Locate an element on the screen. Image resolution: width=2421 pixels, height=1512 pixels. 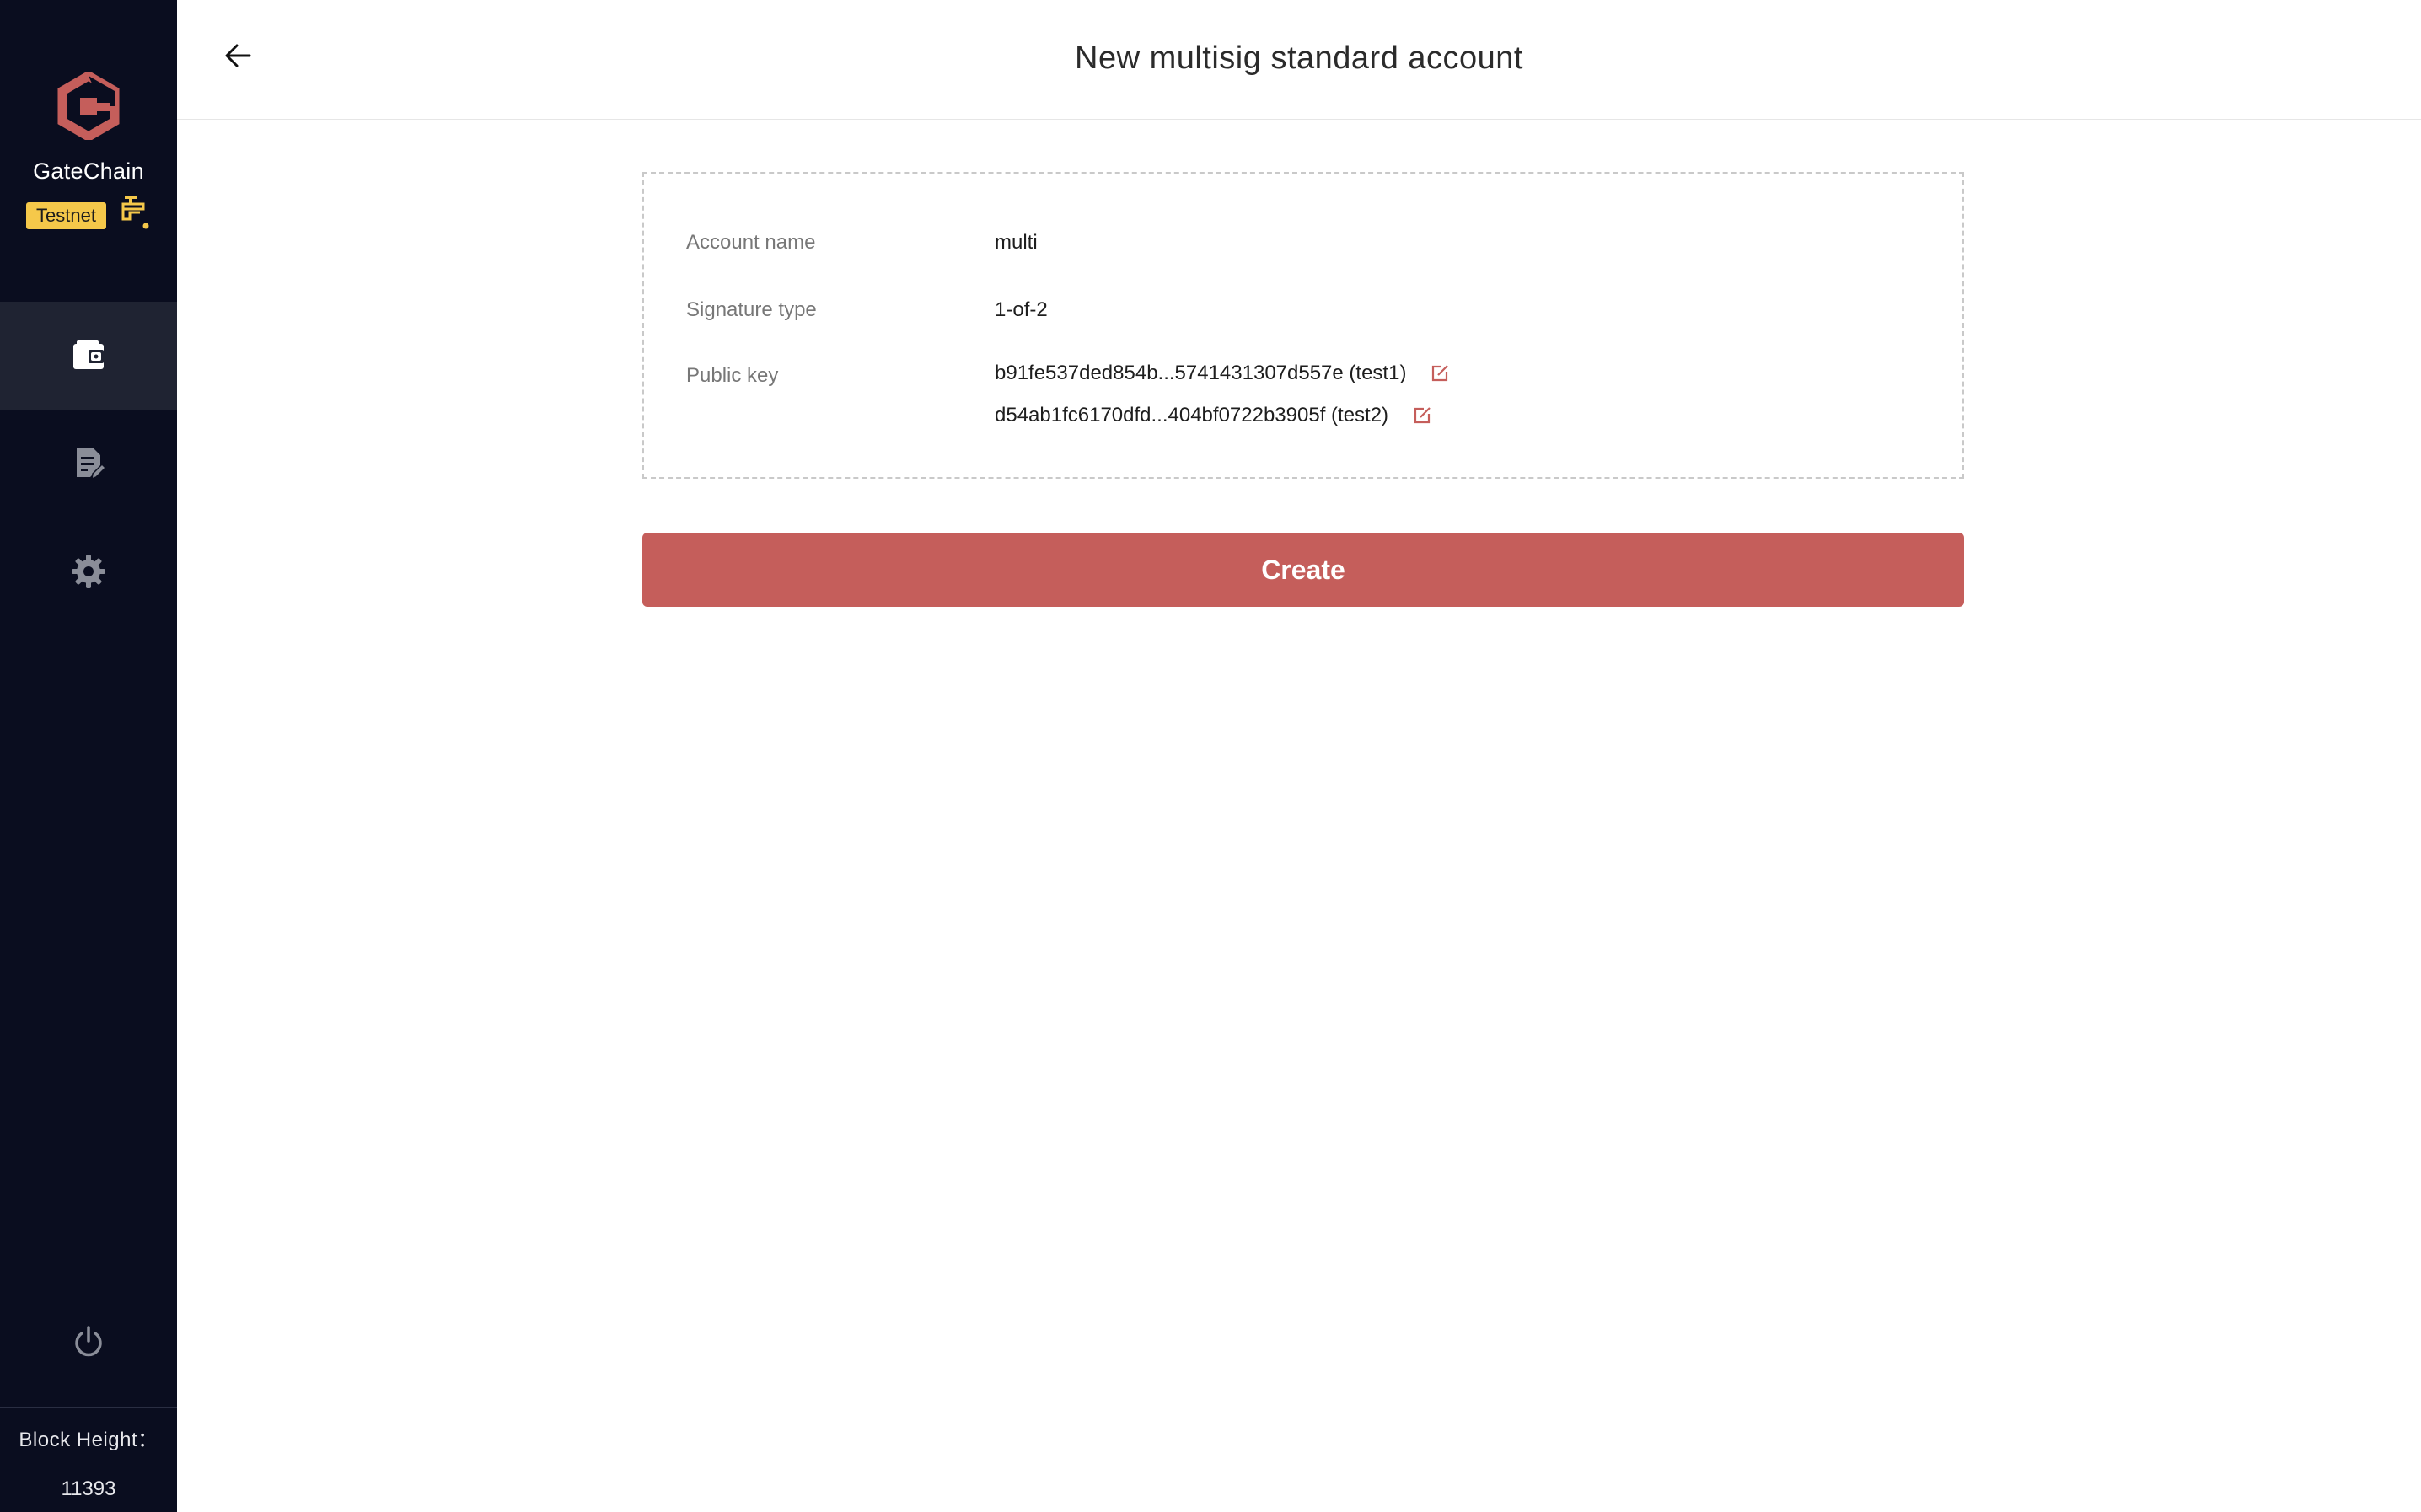
faucet-icon is located at coordinates (136, 212).